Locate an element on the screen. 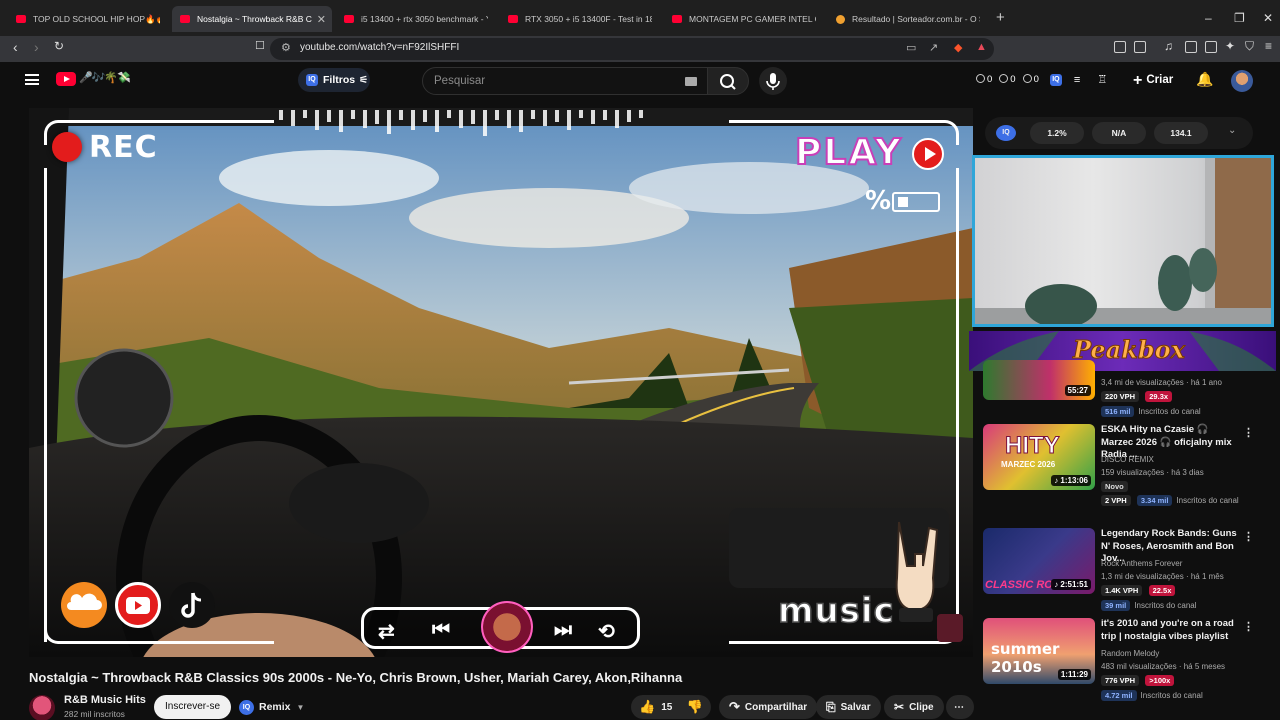 This screenshot has width=1280, height=720. filters-button: IQ Filtros ⚟ is located at coordinates (334, 80).